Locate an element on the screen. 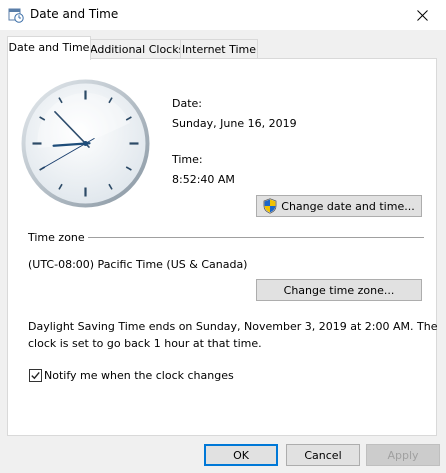  analog-clock is located at coordinates (85, 143).